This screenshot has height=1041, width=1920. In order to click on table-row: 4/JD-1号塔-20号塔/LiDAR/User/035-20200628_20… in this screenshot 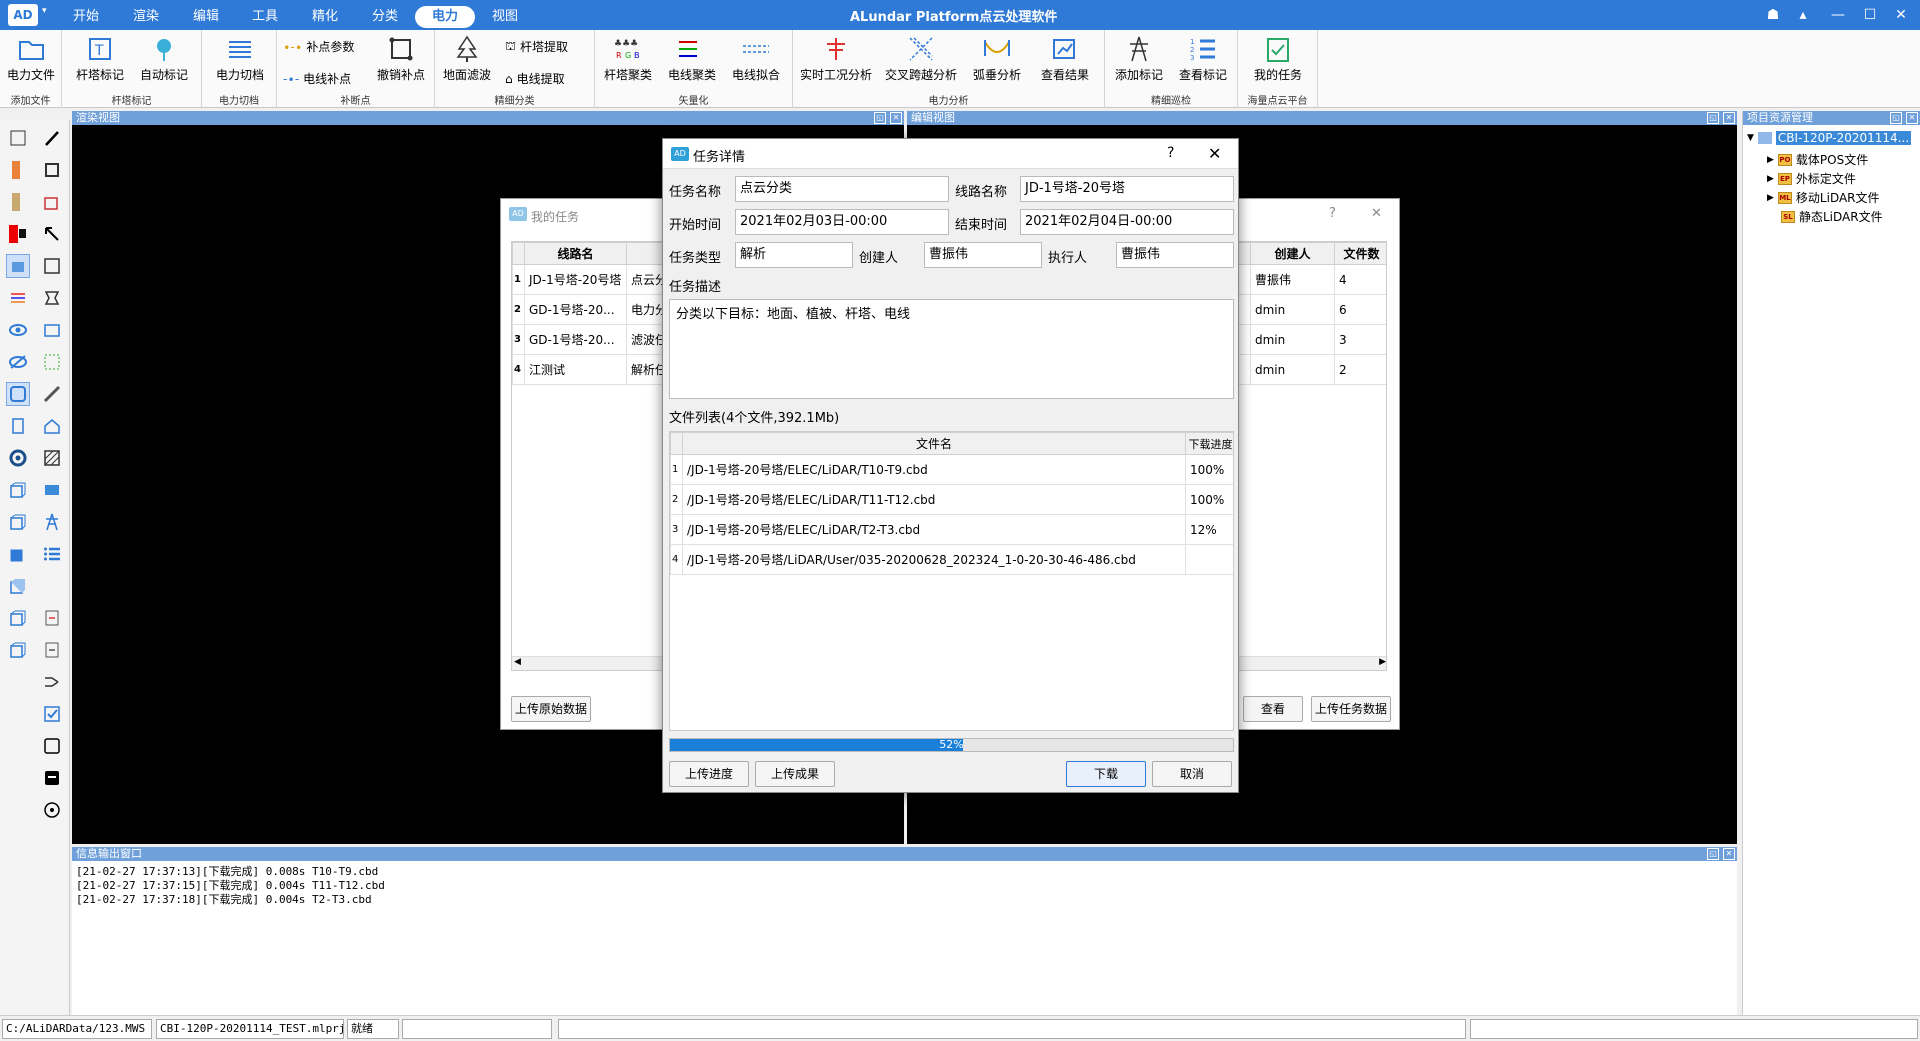, I will do `click(951, 559)`.